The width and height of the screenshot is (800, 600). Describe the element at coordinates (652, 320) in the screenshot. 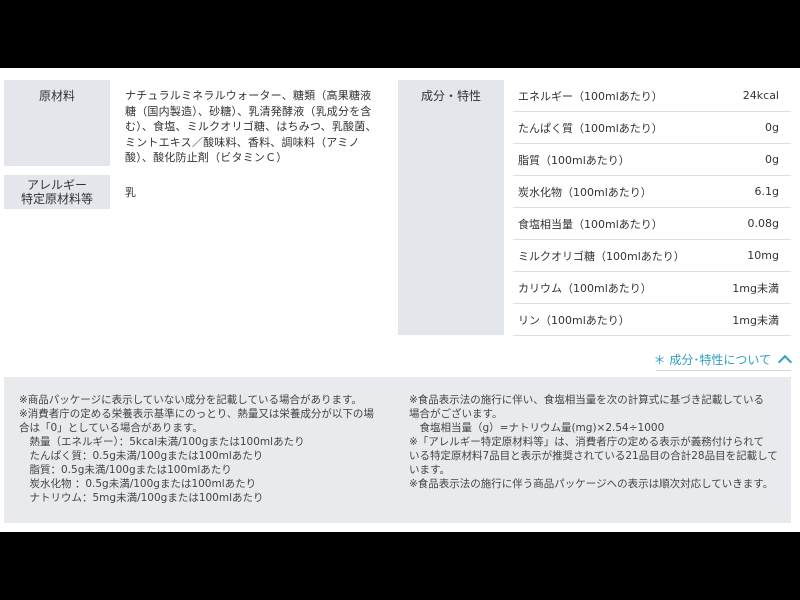

I see `table-row: リン（100mlあたり） 1mg未満` at that location.